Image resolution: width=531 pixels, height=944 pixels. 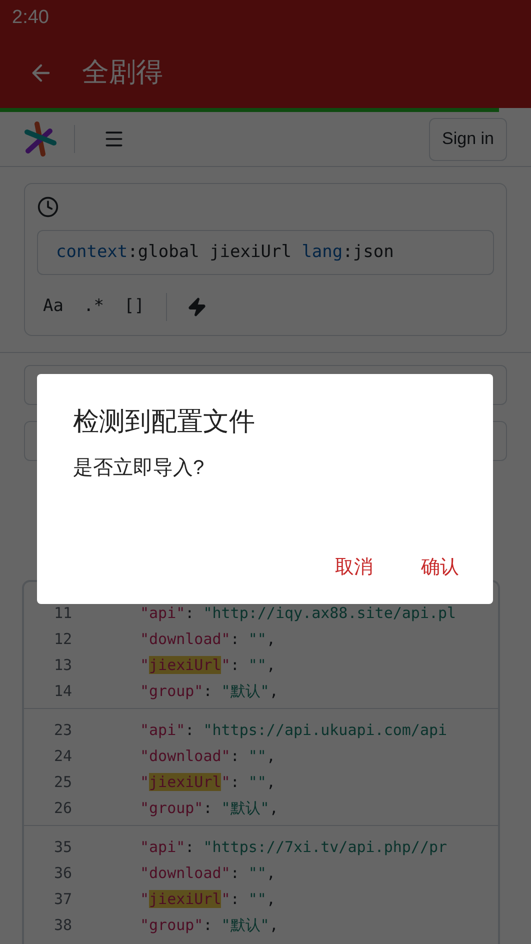 What do you see at coordinates (62, 925) in the screenshot?
I see `line-number: 38` at bounding box center [62, 925].